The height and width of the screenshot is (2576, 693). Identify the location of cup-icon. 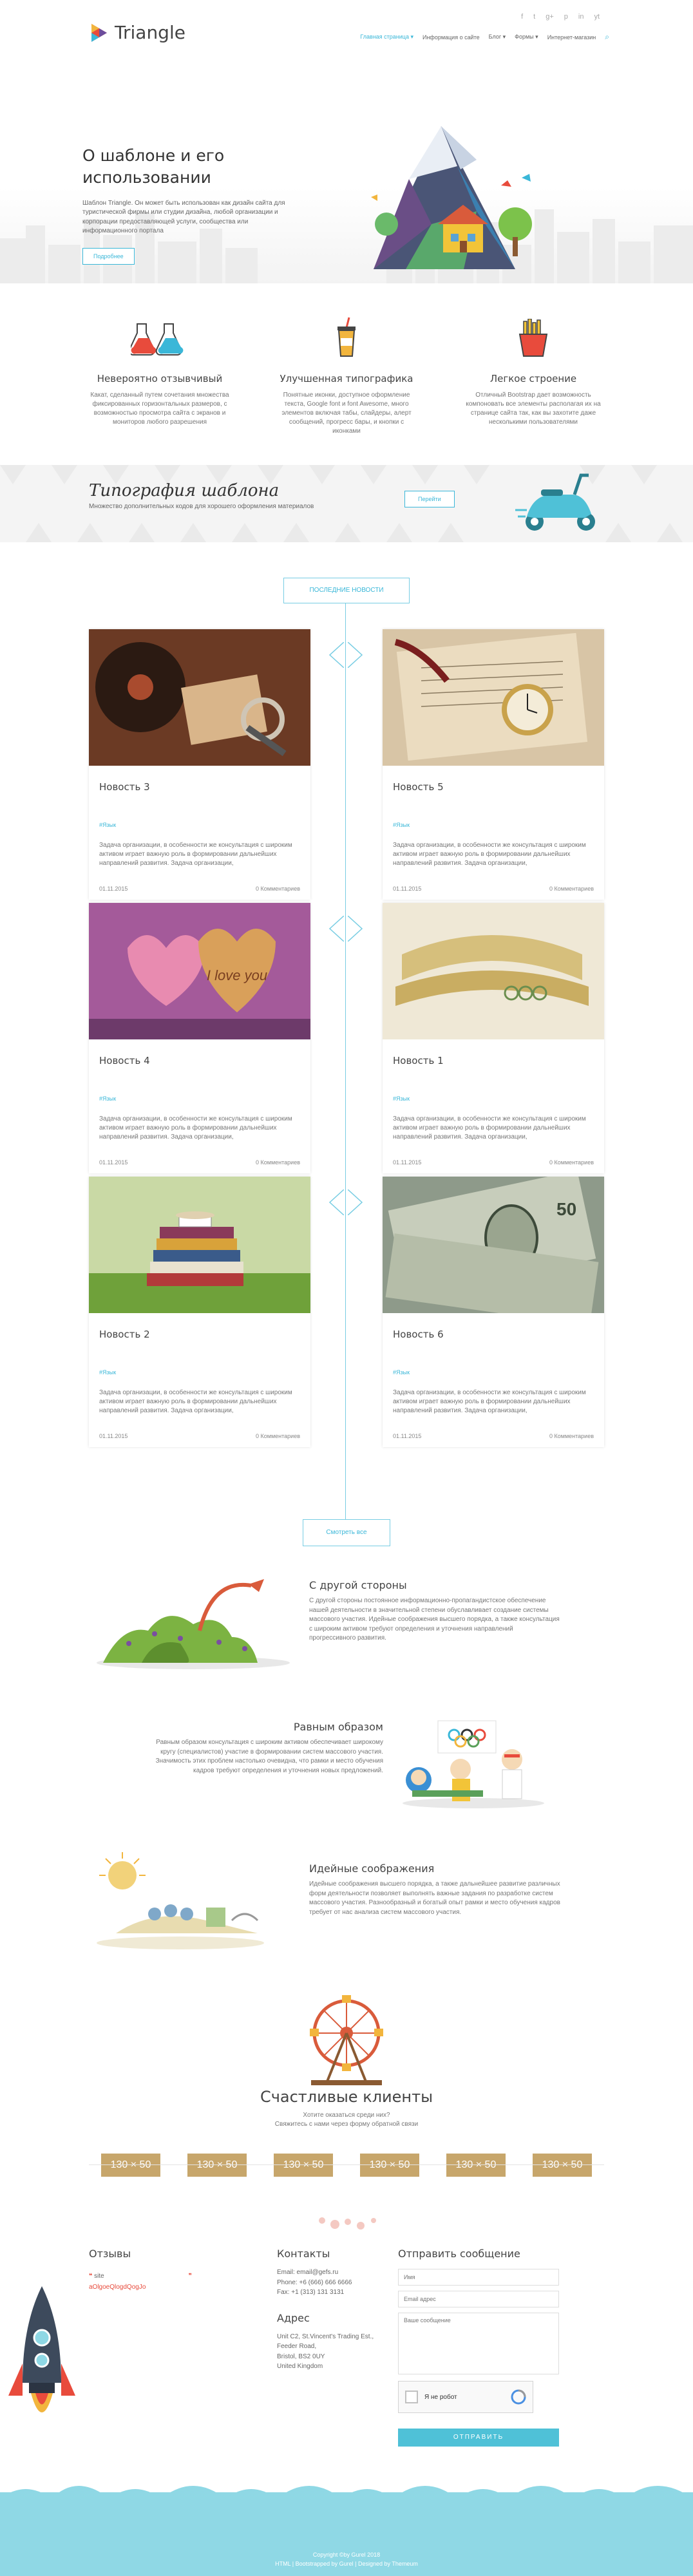
(346, 334).